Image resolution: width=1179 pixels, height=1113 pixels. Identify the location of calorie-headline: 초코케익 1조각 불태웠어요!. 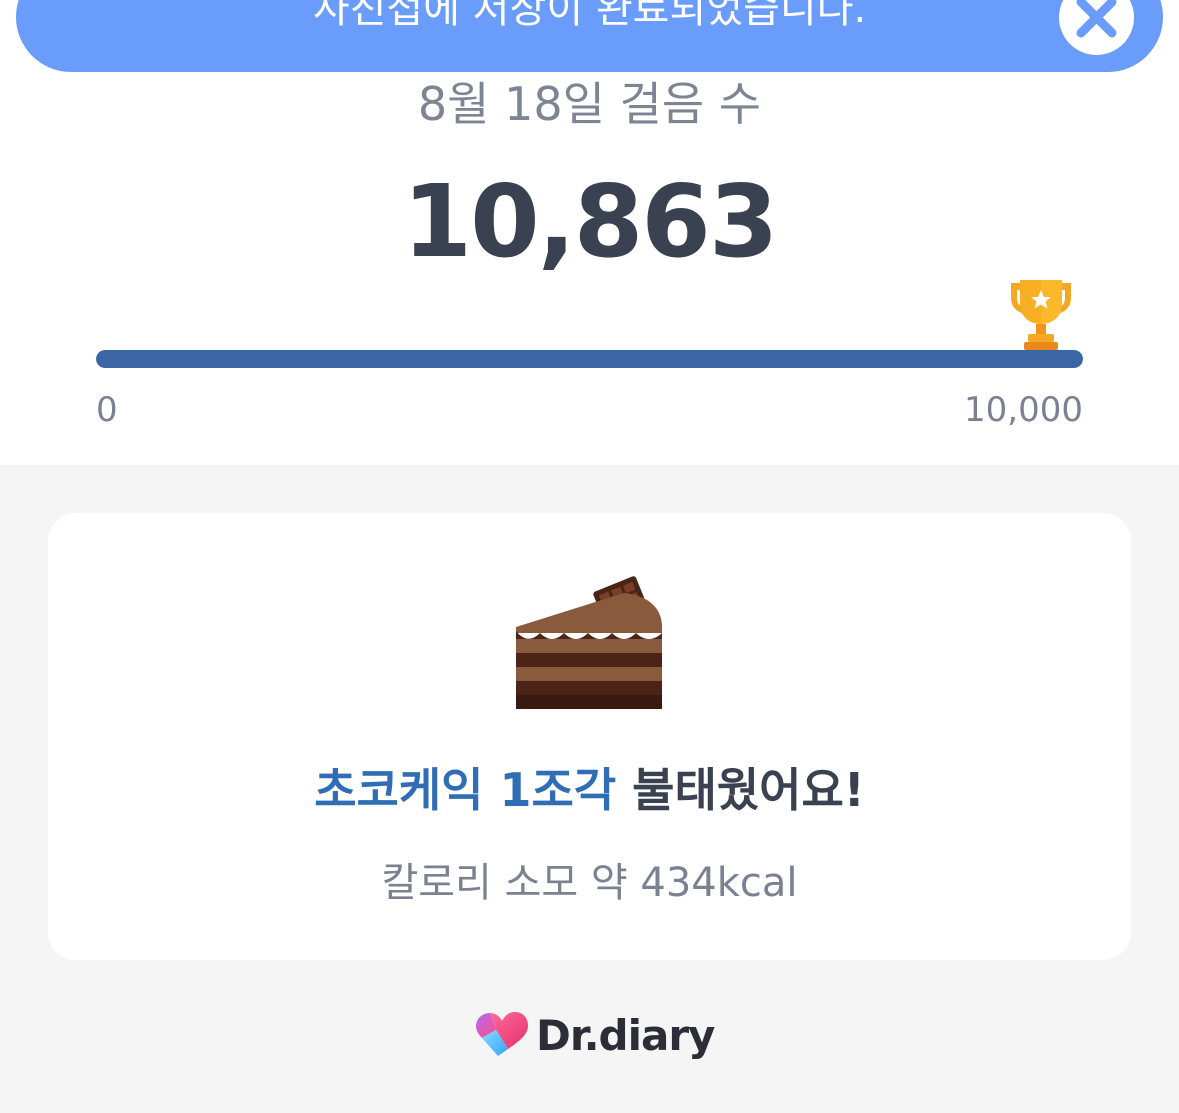
(589, 790).